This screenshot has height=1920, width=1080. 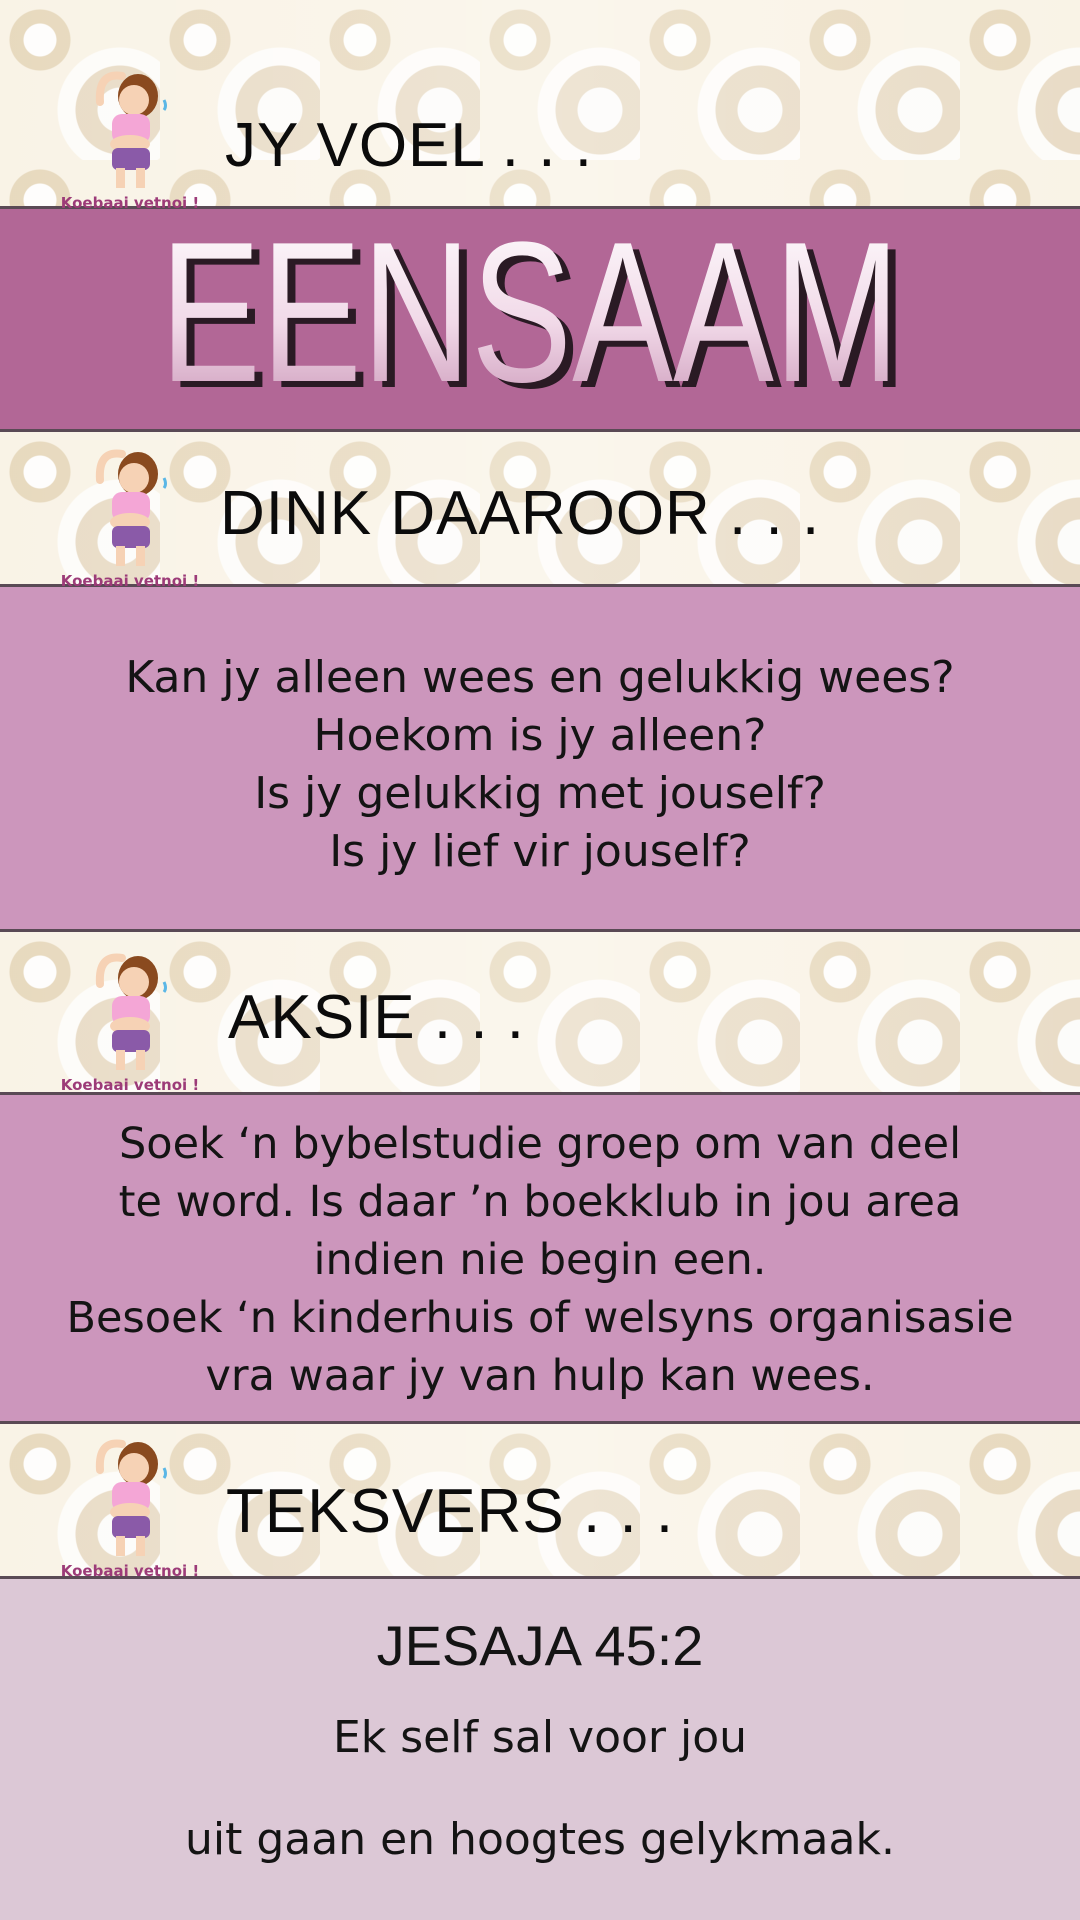 What do you see at coordinates (540, 677) in the screenshot?
I see `think-line: Kan jy alleen wees en gelukkig wees?` at bounding box center [540, 677].